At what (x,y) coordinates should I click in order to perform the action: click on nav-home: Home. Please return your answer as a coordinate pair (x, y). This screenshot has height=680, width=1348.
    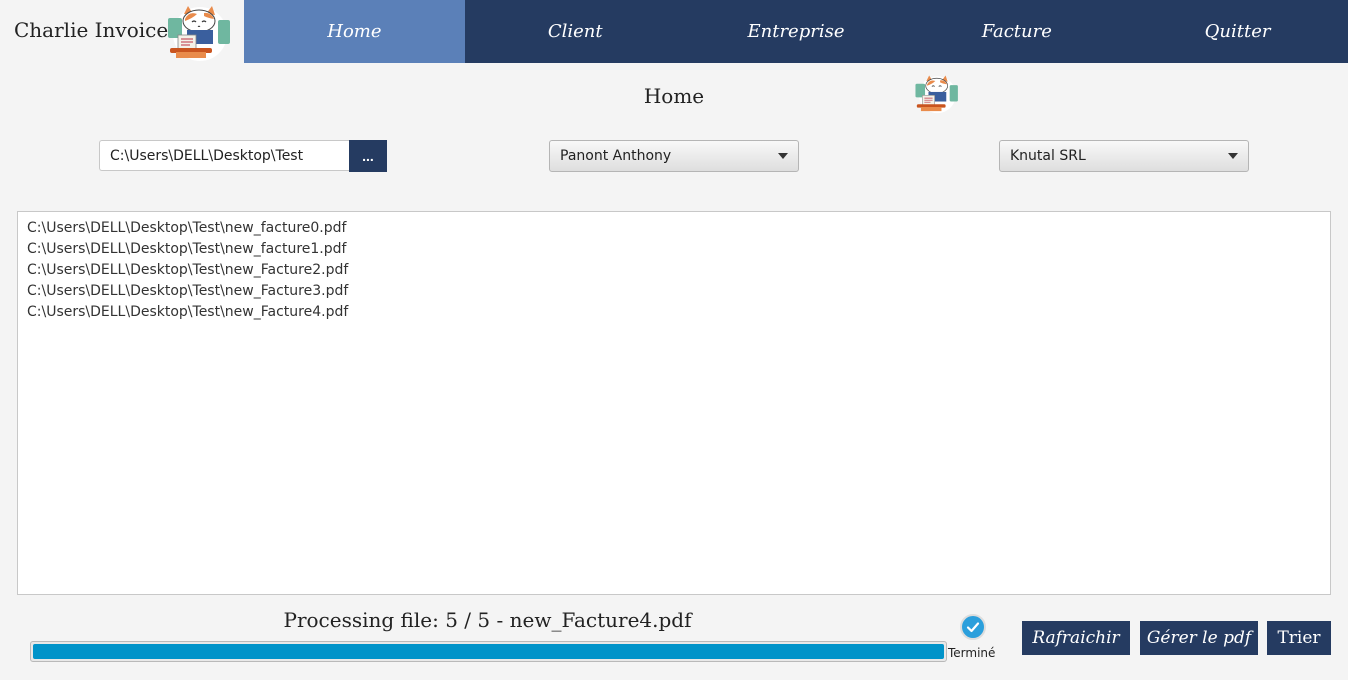
    Looking at the image, I should click on (354, 31).